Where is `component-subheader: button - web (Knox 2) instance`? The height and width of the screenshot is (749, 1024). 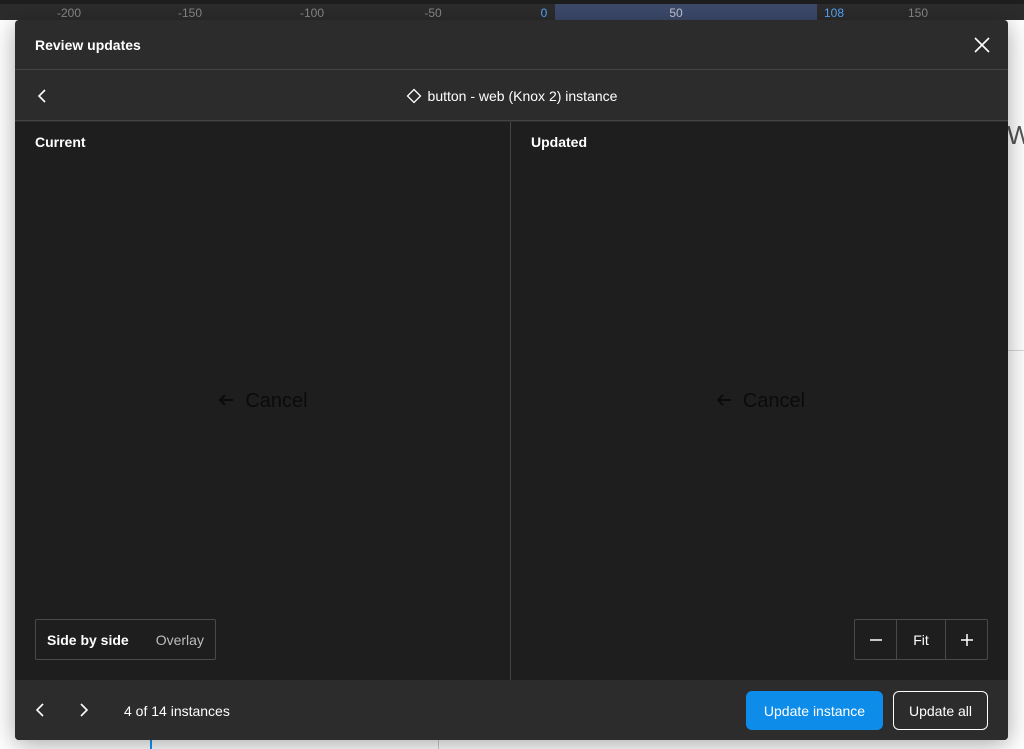
component-subheader: button - web (Knox 2) instance is located at coordinates (511, 96).